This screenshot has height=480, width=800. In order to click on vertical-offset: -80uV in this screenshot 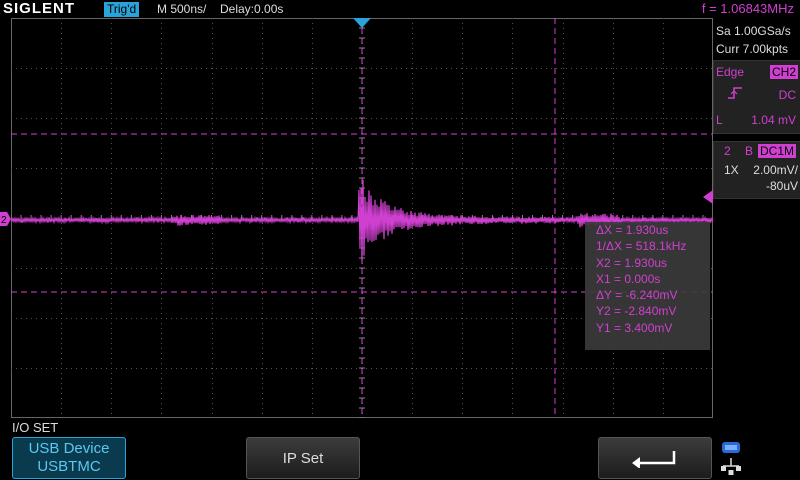, I will do `click(781, 186)`.